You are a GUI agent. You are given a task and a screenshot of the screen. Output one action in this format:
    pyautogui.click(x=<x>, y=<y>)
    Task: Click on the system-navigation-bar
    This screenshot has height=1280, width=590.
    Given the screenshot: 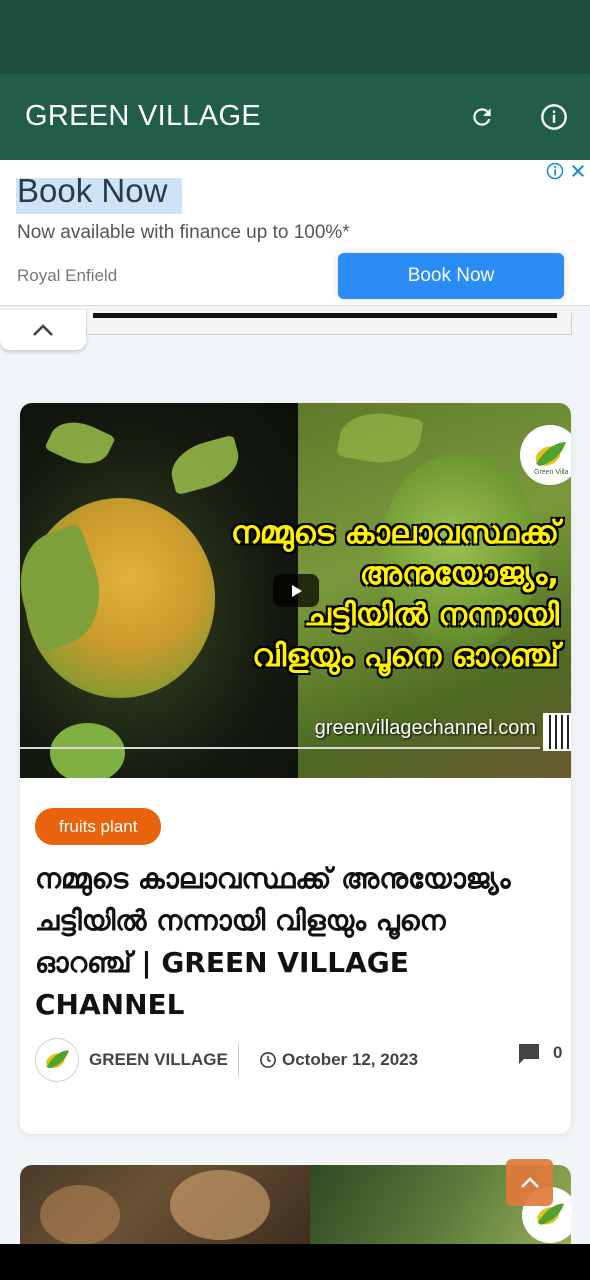 What is the action you would take?
    pyautogui.click(x=295, y=1262)
    